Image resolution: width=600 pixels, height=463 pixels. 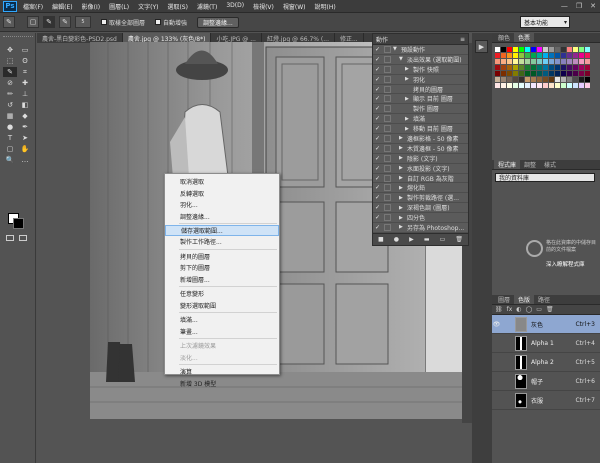 I want to click on crop-icon: ⌗, so click(x=25, y=72).